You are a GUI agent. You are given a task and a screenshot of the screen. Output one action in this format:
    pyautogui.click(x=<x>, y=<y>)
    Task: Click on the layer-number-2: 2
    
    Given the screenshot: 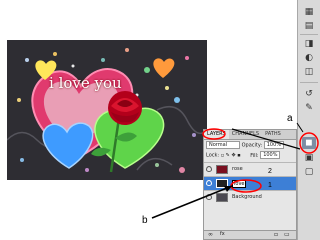 What is the action you would take?
    pyautogui.click(x=270, y=171)
    